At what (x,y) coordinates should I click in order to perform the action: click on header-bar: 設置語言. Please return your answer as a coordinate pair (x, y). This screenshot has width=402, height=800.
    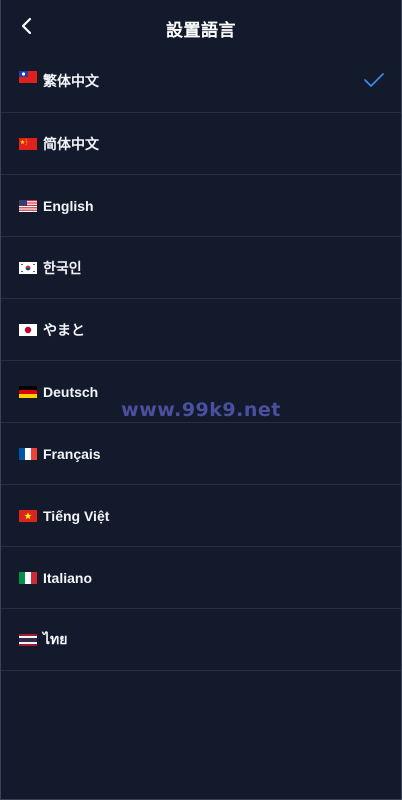
    Looking at the image, I should click on (201, 26).